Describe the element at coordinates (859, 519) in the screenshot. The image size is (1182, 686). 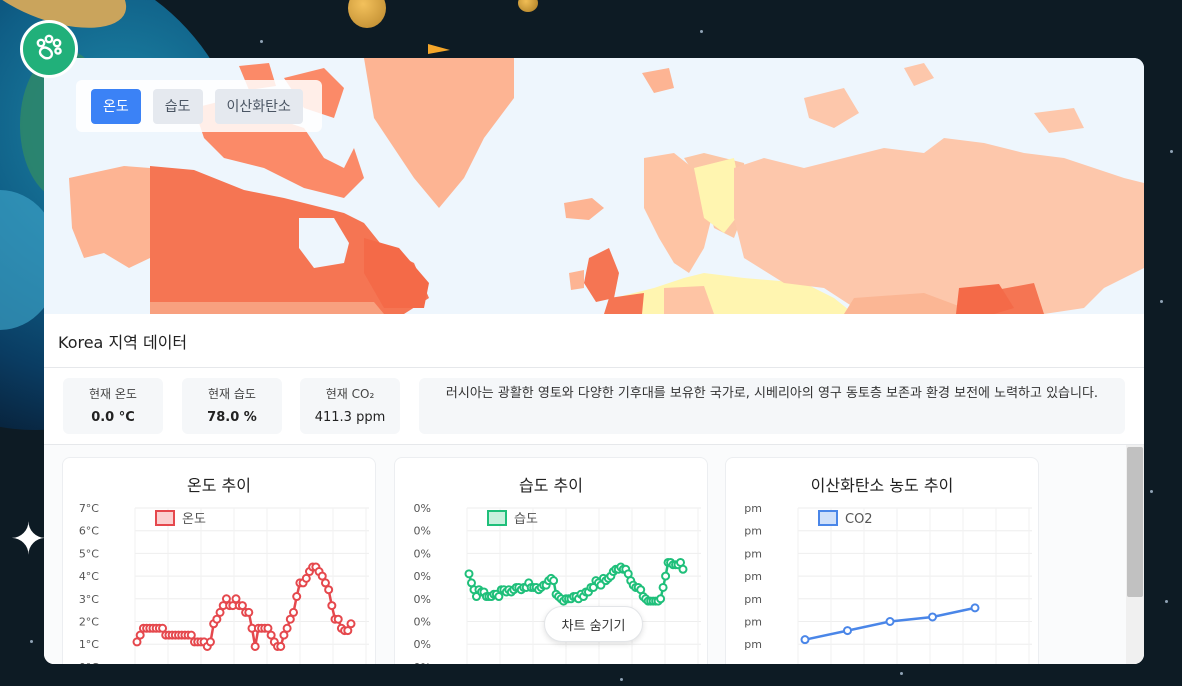
I see `legend-label: CO2` at that location.